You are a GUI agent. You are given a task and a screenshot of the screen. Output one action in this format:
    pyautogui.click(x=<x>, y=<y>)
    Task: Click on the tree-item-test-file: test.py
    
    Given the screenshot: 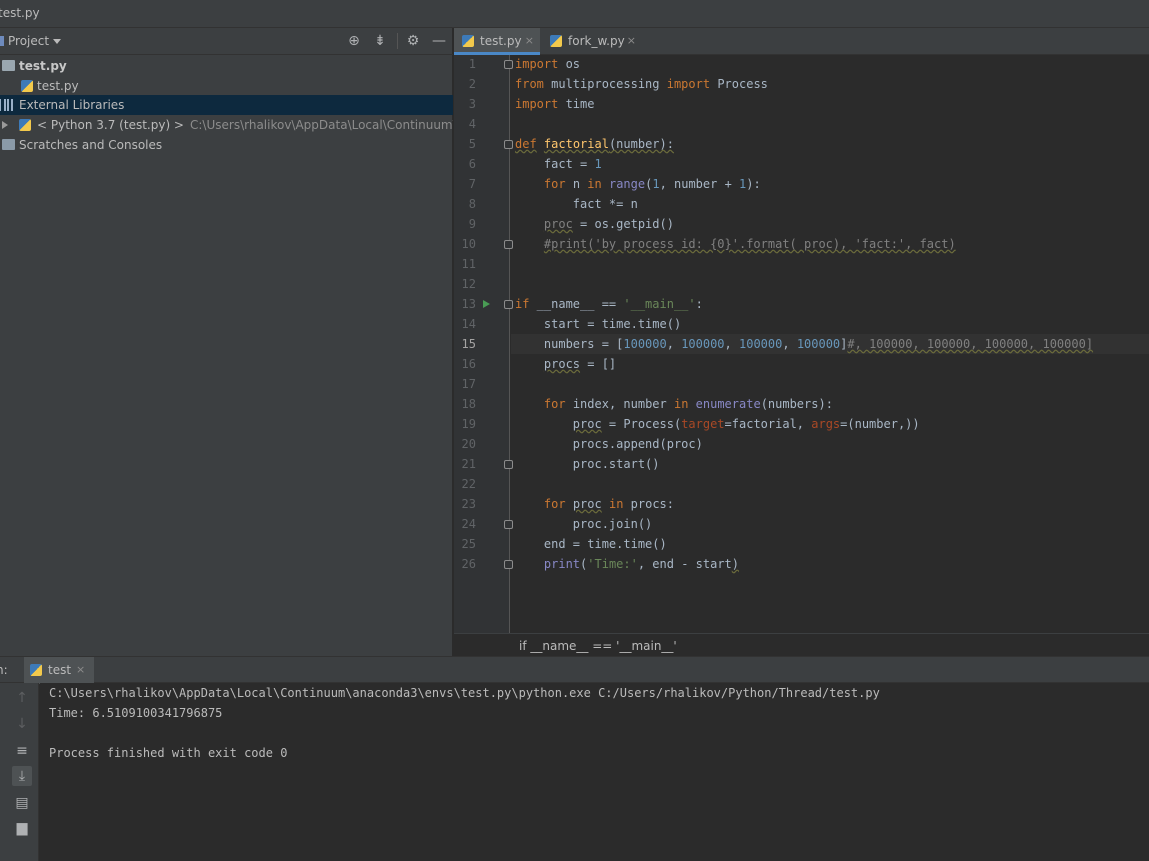 What is the action you would take?
    pyautogui.click(x=226, y=86)
    